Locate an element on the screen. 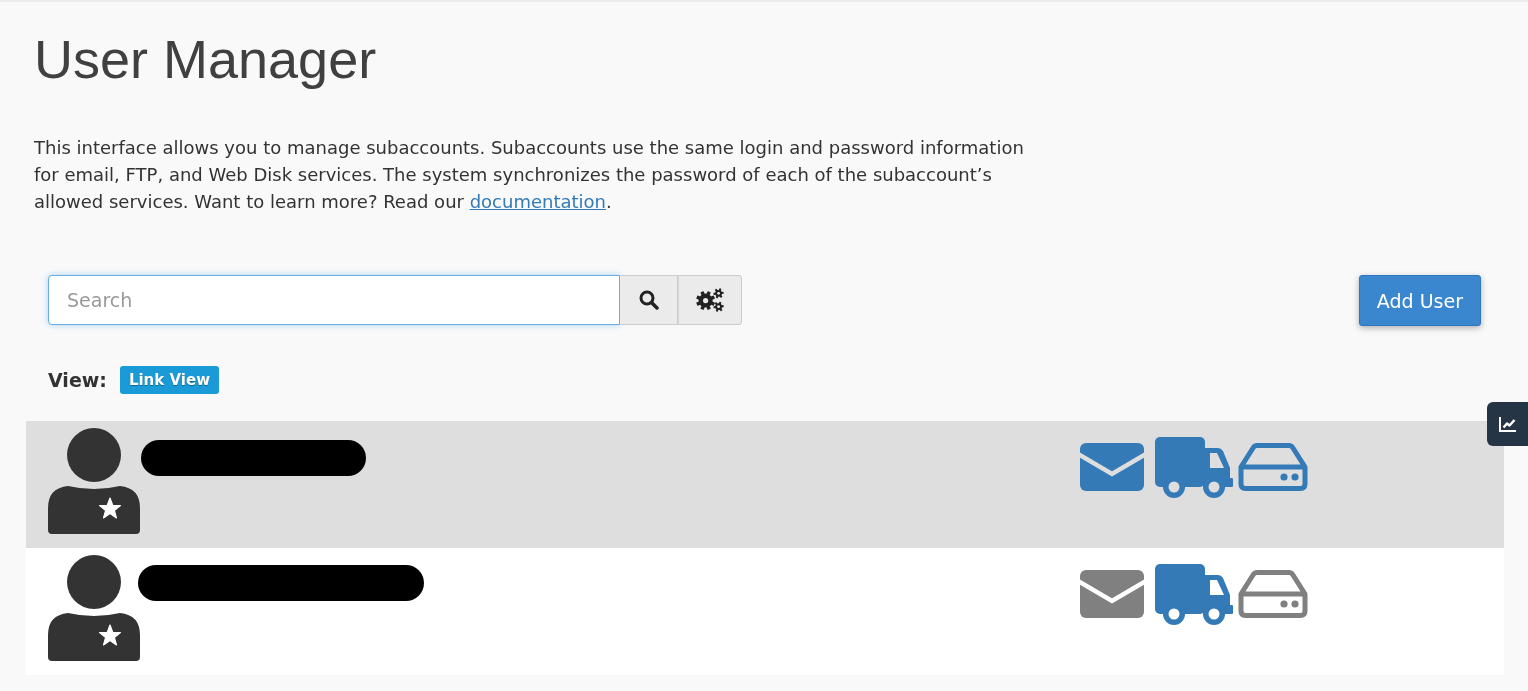  search-field: Search is located at coordinates (334, 300).